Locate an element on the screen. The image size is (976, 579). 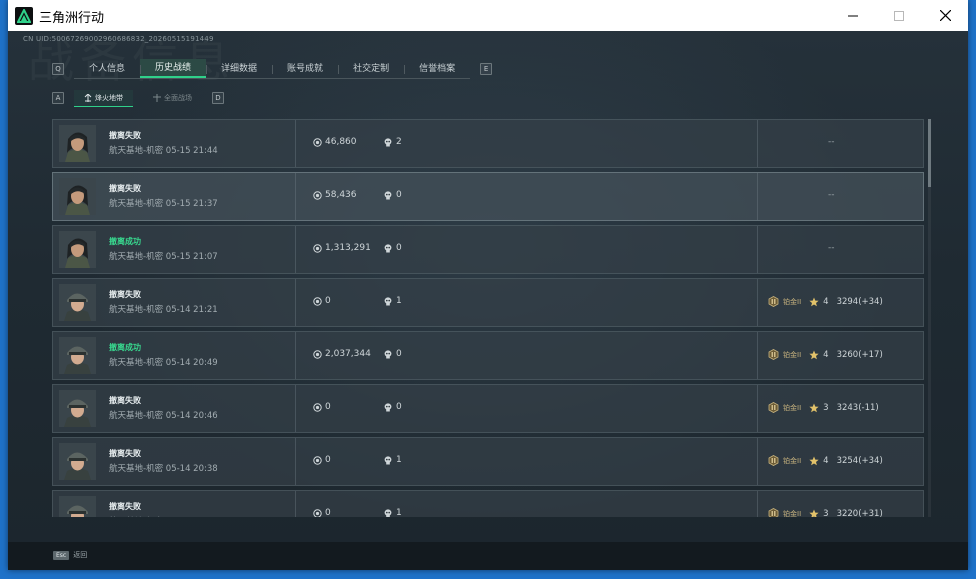
next-tab-key: E is located at coordinates (486, 69).